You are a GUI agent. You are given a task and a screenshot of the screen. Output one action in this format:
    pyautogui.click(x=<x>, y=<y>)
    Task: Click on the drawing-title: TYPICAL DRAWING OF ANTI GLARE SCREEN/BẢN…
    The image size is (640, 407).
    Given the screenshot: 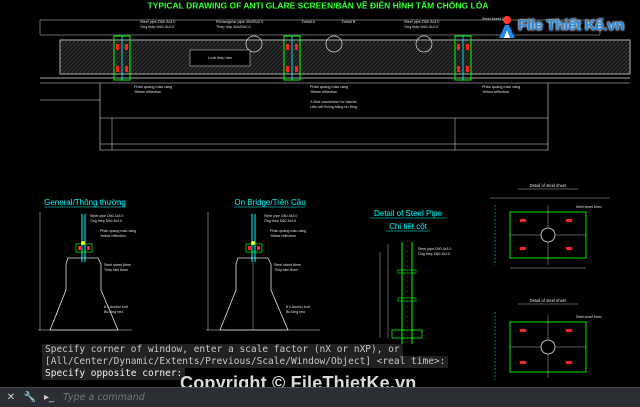 What is the action you would take?
    pyautogui.click(x=318, y=5)
    